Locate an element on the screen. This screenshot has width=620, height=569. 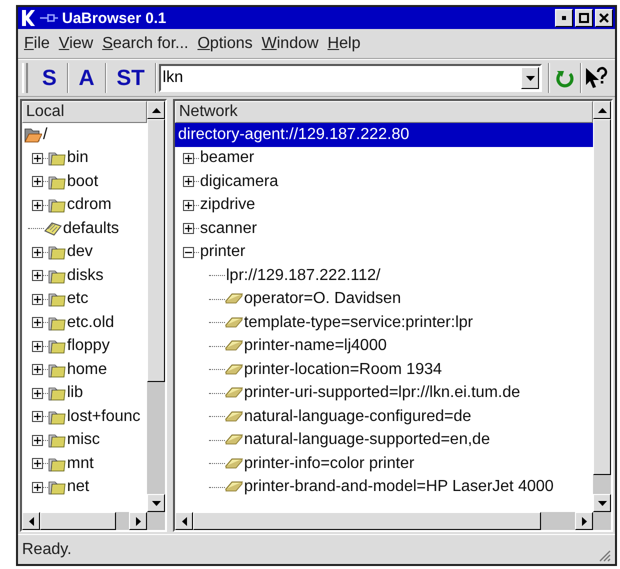
tree-item: disks is located at coordinates (85, 276).